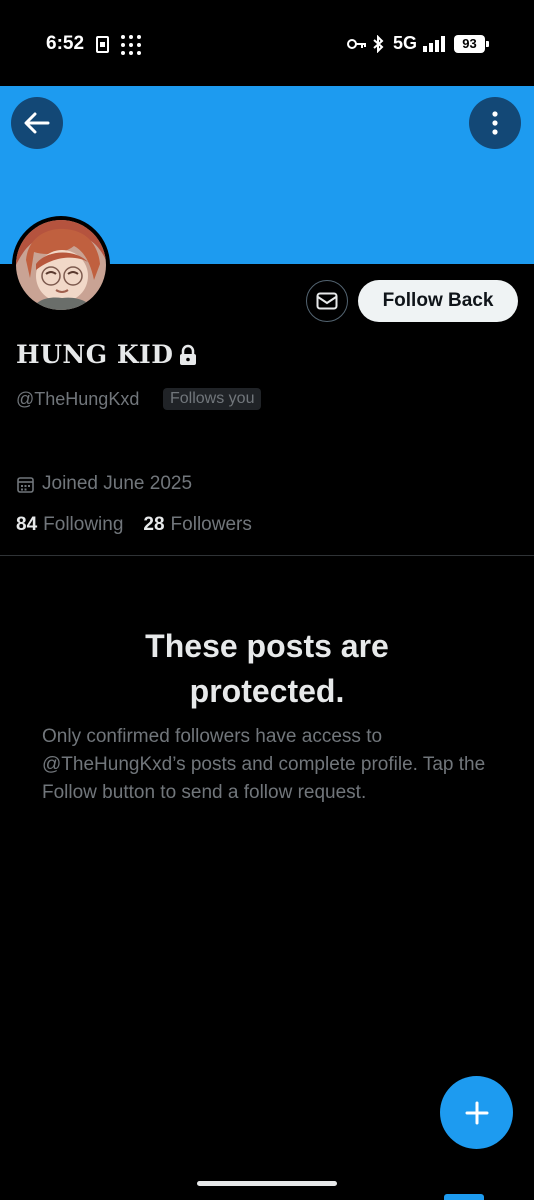 The image size is (534, 1200). Describe the element at coordinates (188, 354) in the screenshot. I see `lock-icon` at that location.